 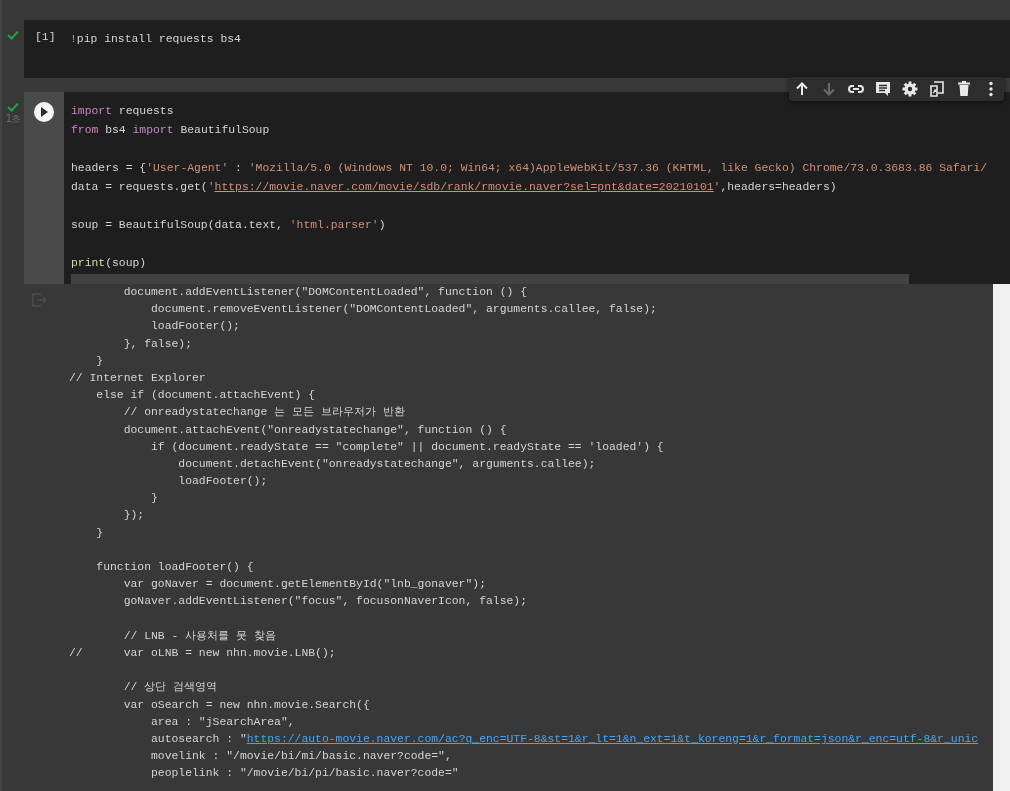 What do you see at coordinates (937, 89) in the screenshot?
I see `mirror-cell-icon` at bounding box center [937, 89].